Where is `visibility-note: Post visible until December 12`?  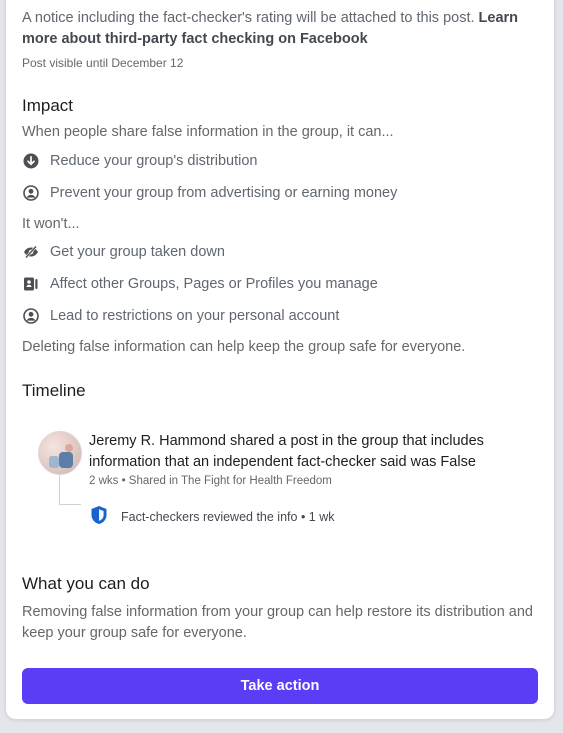
visibility-note: Post visible until December 12 is located at coordinates (103, 63).